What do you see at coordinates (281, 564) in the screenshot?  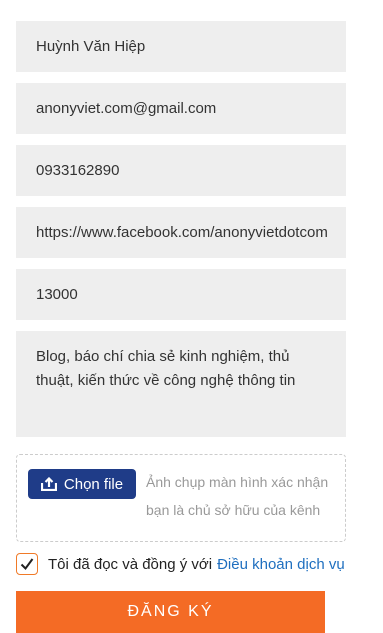 I see `terms-of-service-link: Điều khoản dịch vụ` at bounding box center [281, 564].